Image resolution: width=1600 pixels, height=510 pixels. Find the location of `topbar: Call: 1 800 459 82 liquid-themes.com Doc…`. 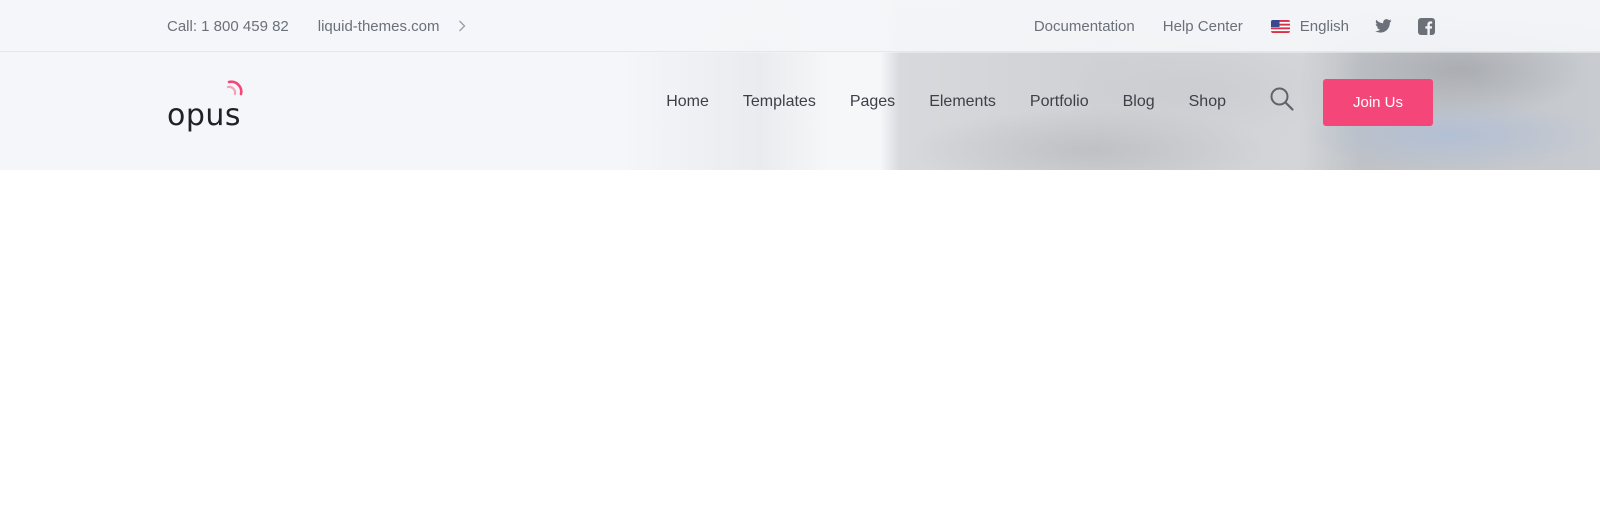

topbar: Call: 1 800 459 82 liquid-themes.com Doc… is located at coordinates (800, 26).